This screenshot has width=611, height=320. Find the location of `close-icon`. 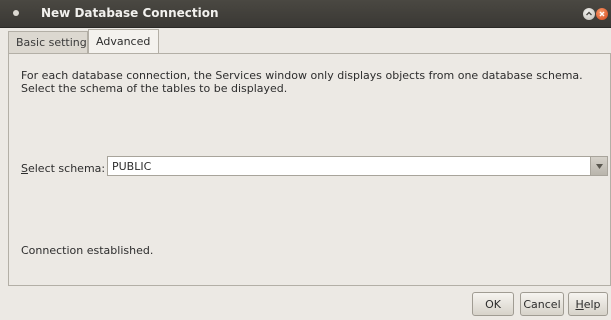

close-icon is located at coordinates (602, 14).